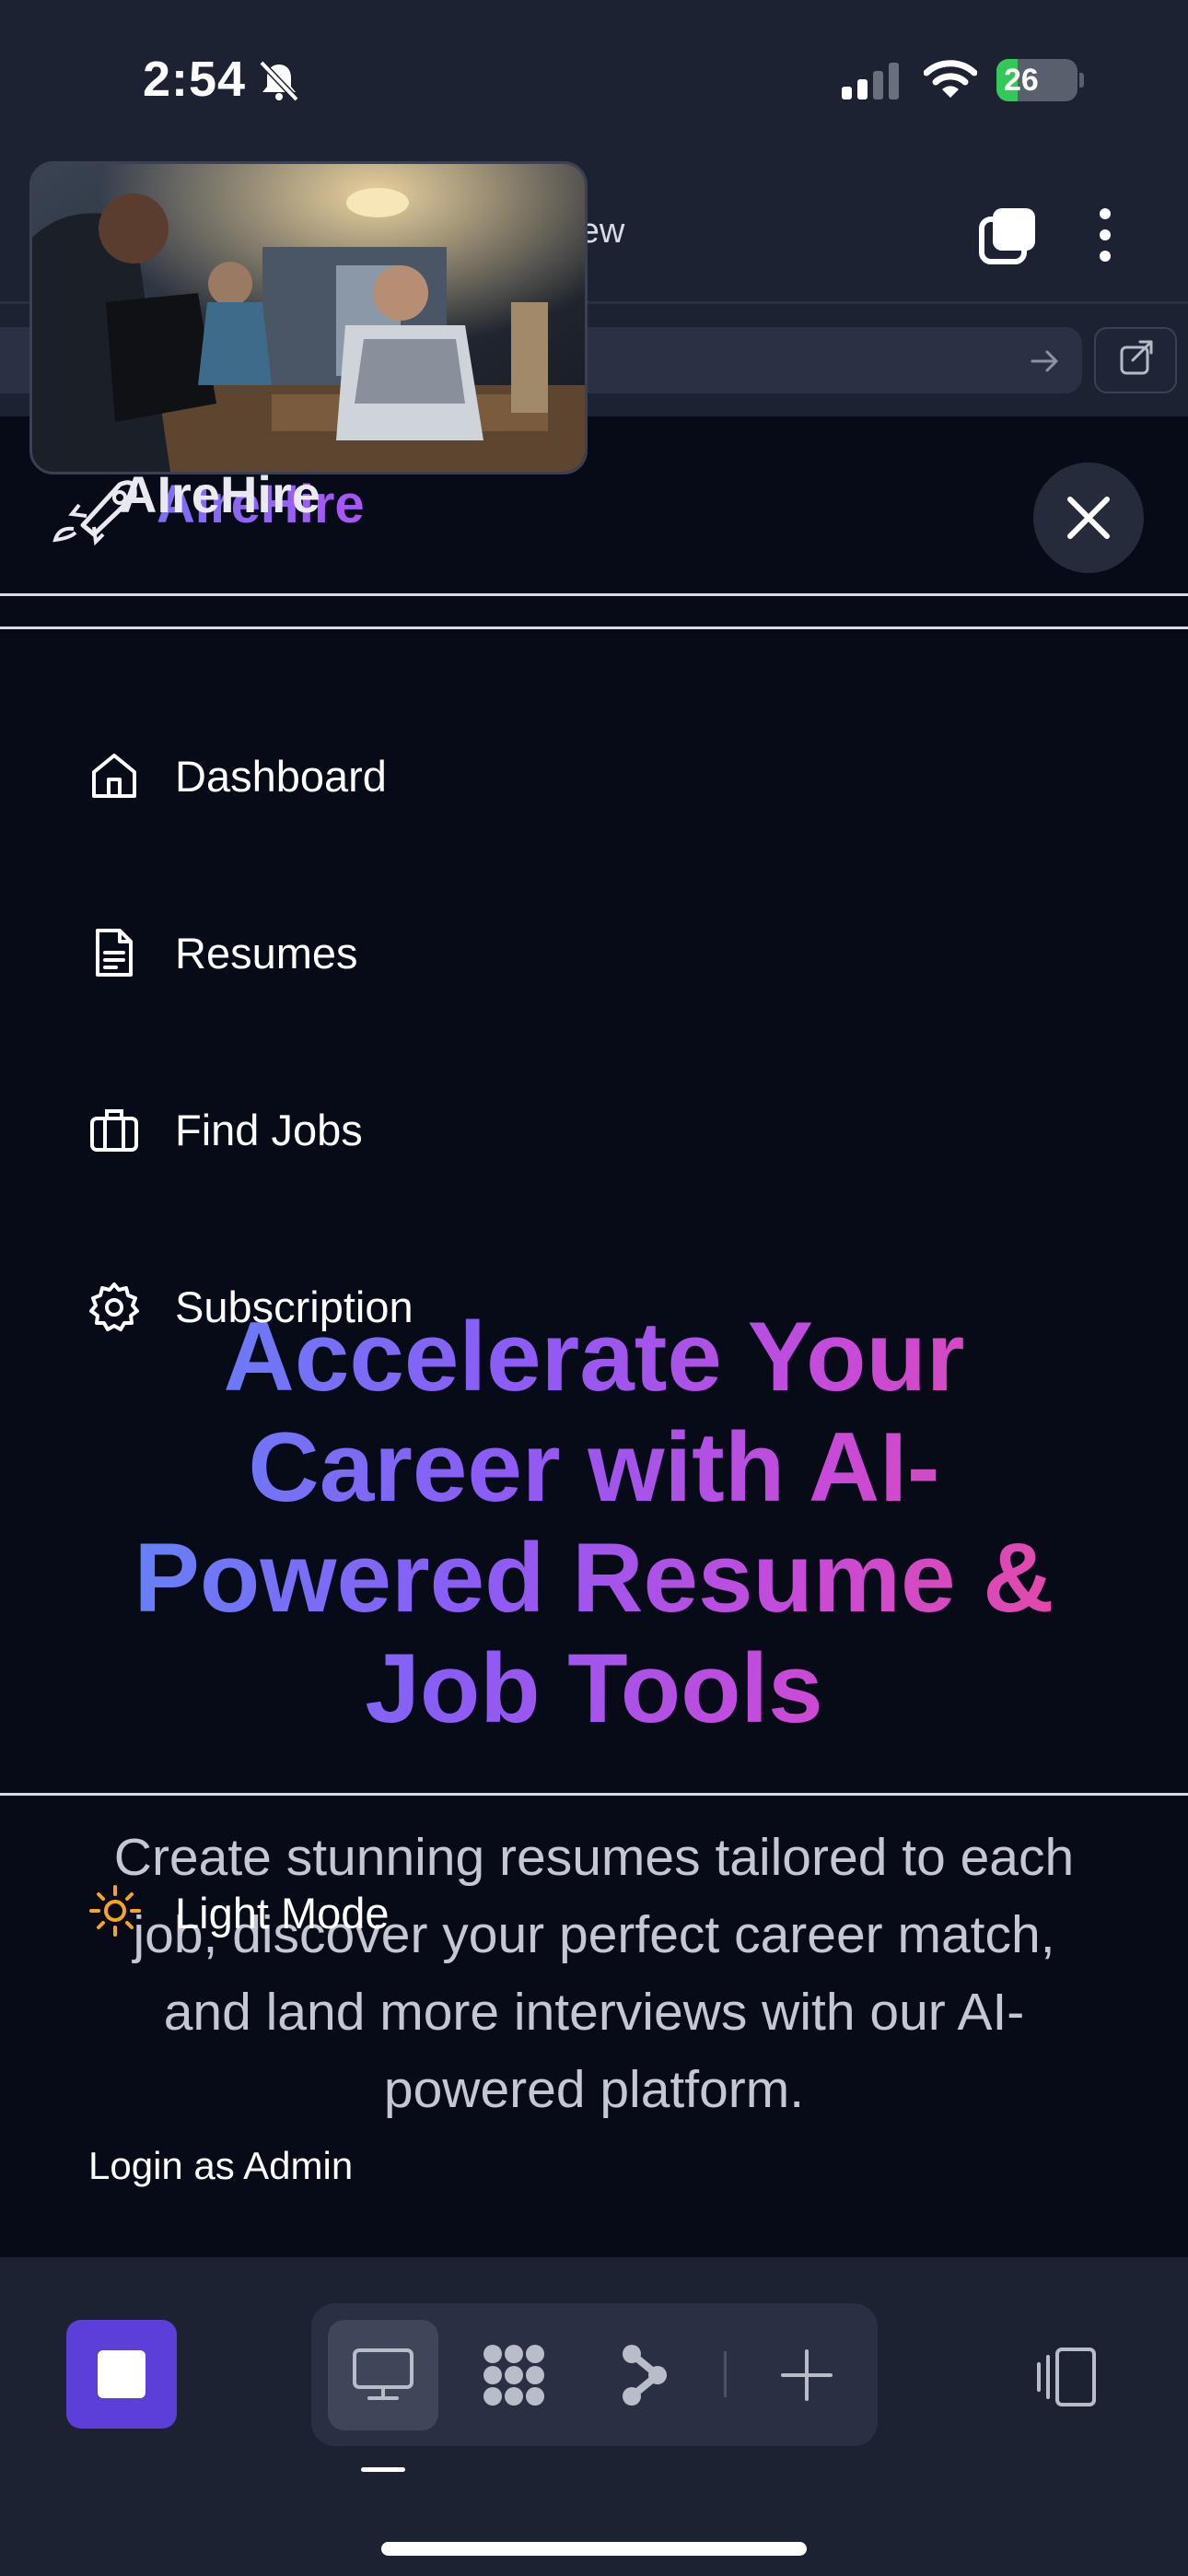 This screenshot has height=2576, width=1188. What do you see at coordinates (116, 1306) in the screenshot?
I see `gear-icon` at bounding box center [116, 1306].